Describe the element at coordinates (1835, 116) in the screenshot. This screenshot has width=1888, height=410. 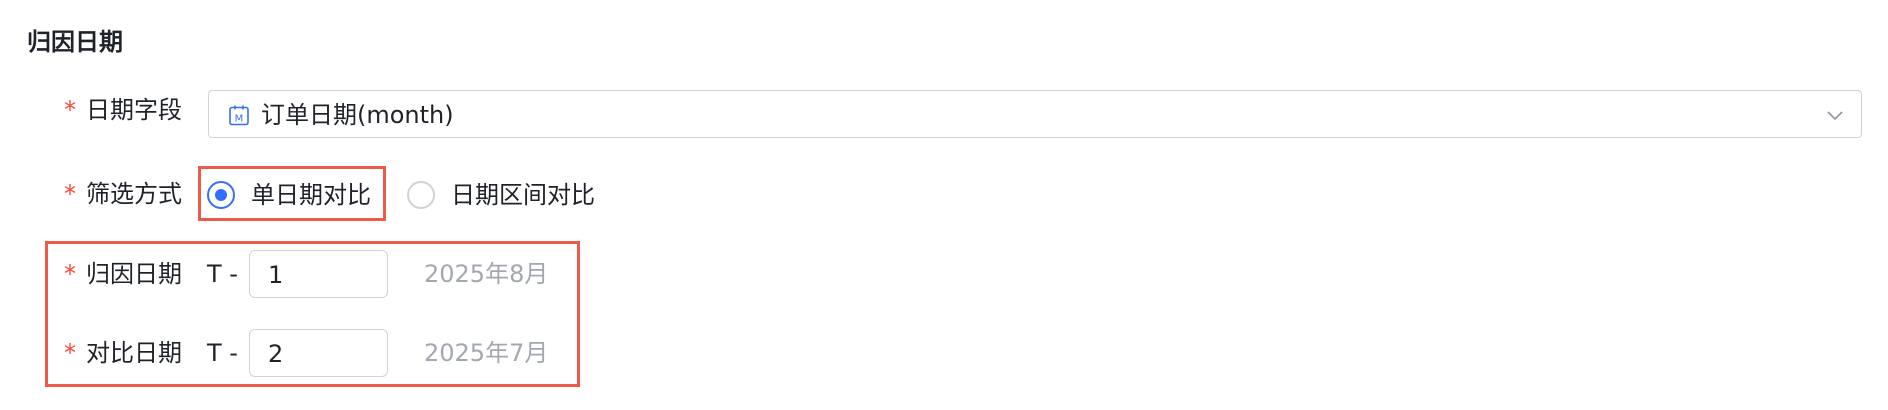
I see `chevron-down-icon` at that location.